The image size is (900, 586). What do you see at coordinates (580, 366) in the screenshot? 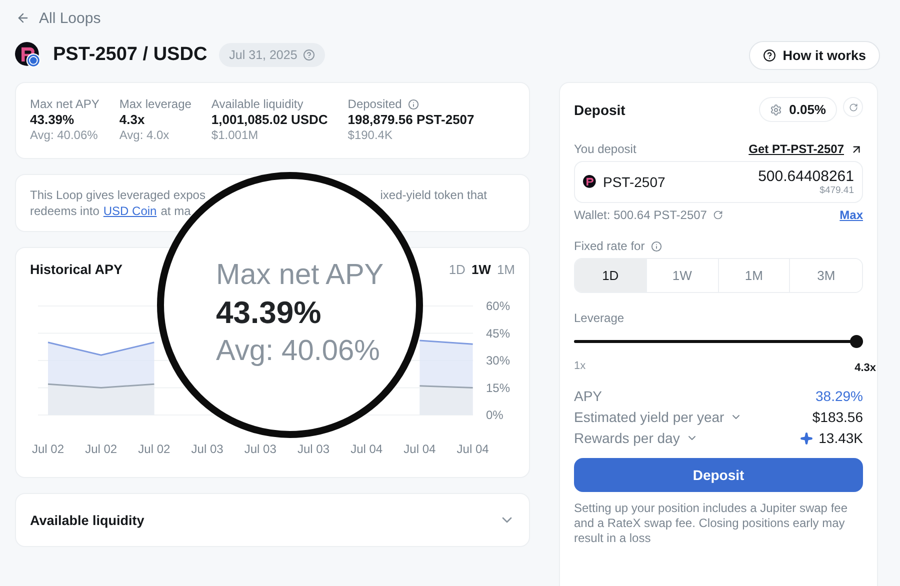
I see `slider-min-label: 1x` at bounding box center [580, 366].